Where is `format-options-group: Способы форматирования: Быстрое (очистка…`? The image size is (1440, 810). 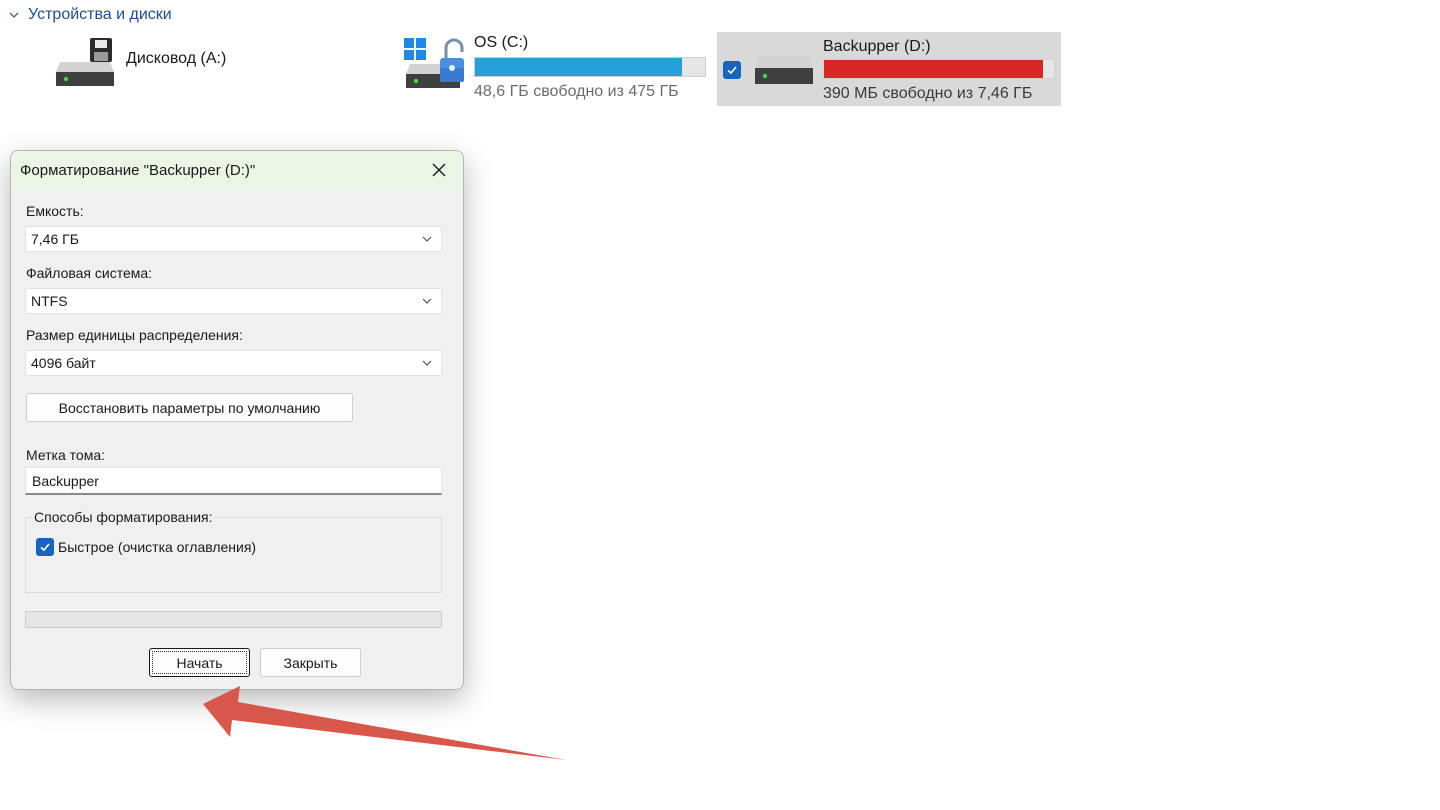
format-options-group: Способы форматирования: Быстрое (очистка… is located at coordinates (233, 551).